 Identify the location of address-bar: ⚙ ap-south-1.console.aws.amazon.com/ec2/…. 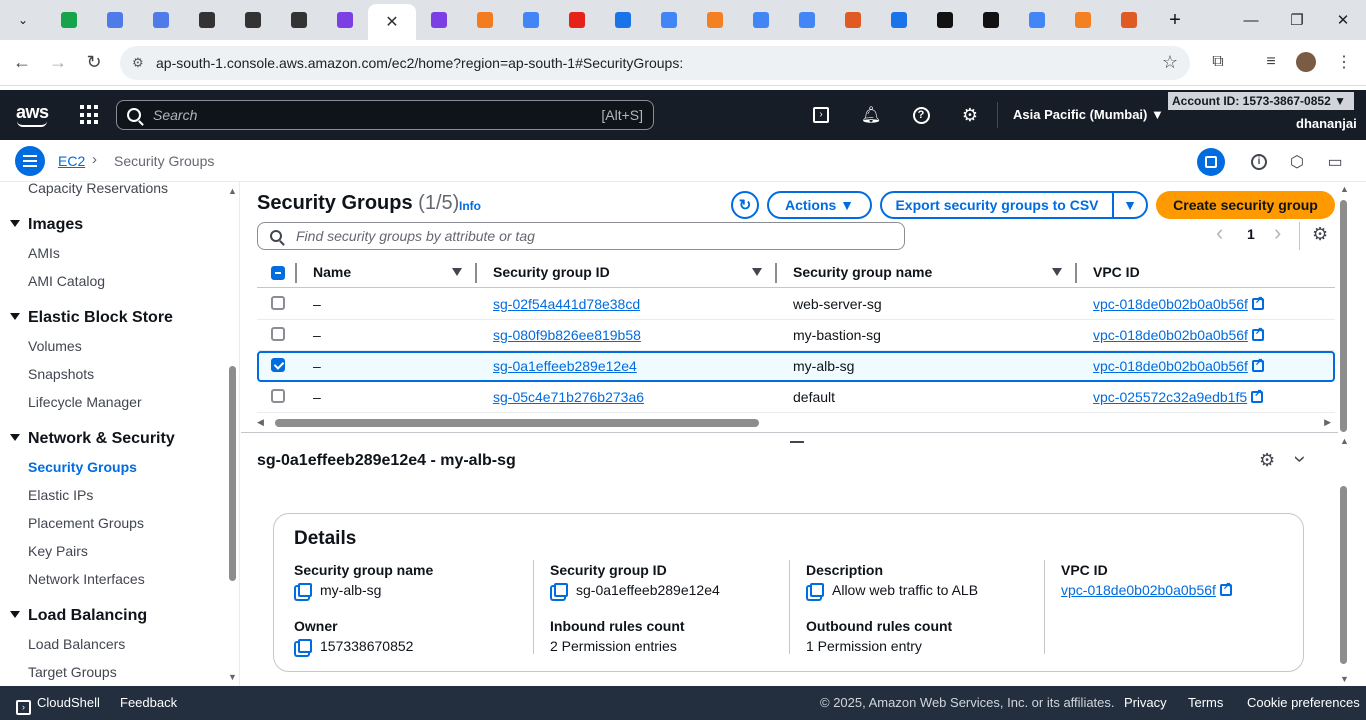
(655, 63).